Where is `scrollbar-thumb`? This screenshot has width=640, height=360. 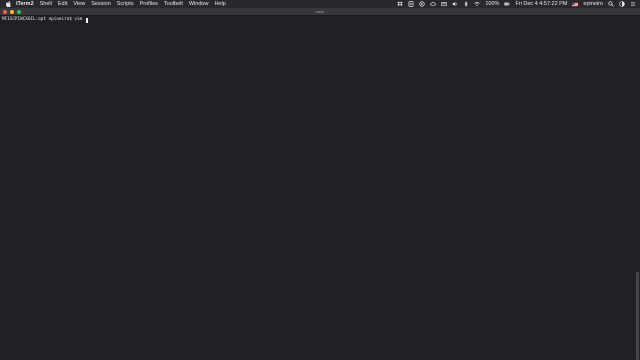 scrollbar-thumb is located at coordinates (637, 316).